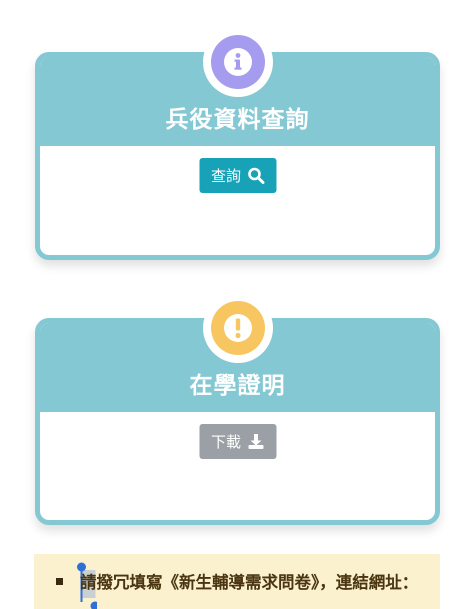 The width and height of the screenshot is (474, 609). I want to click on survey-notice: 請撥冗填寫《新生輔導需求問卷》，連結網址：, so click(237, 581).